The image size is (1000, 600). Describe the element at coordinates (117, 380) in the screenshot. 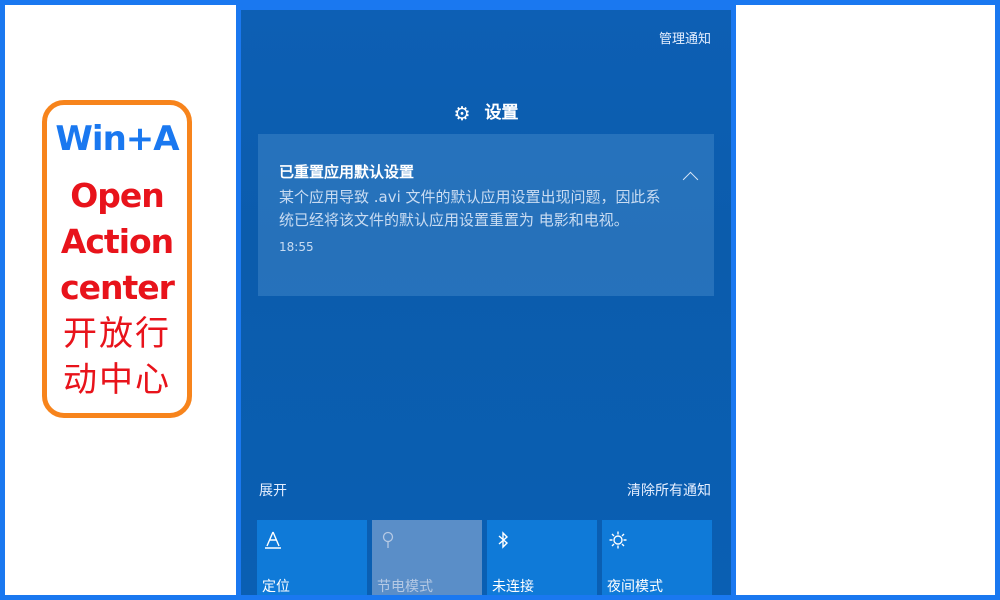

I see `callout-zh-line2: 动中心` at that location.